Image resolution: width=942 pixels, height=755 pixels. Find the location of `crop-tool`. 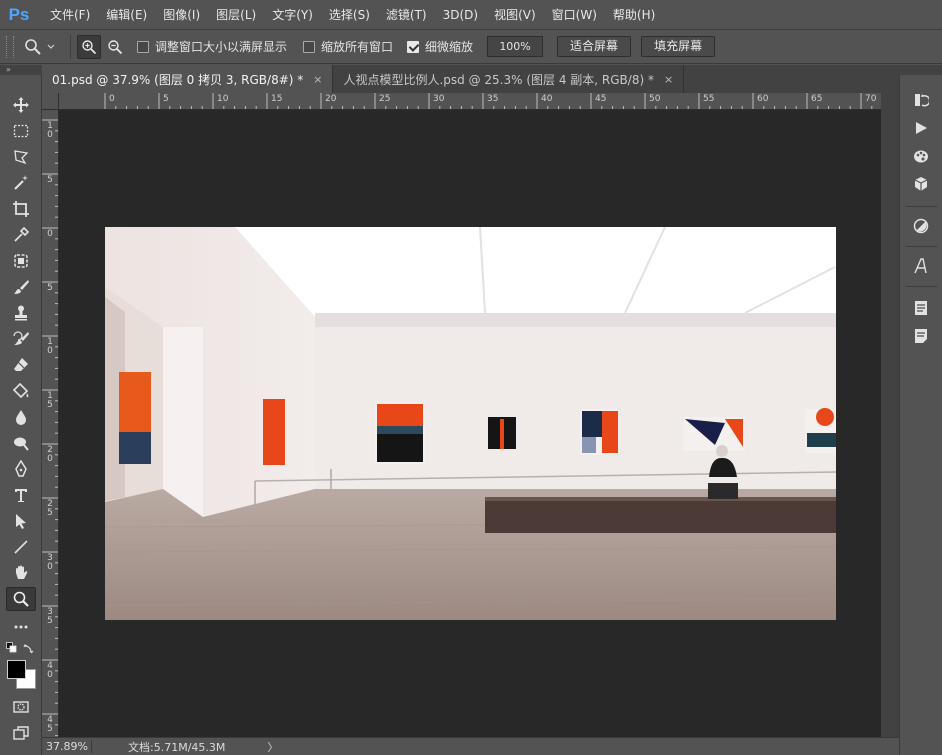

crop-tool is located at coordinates (21, 209).